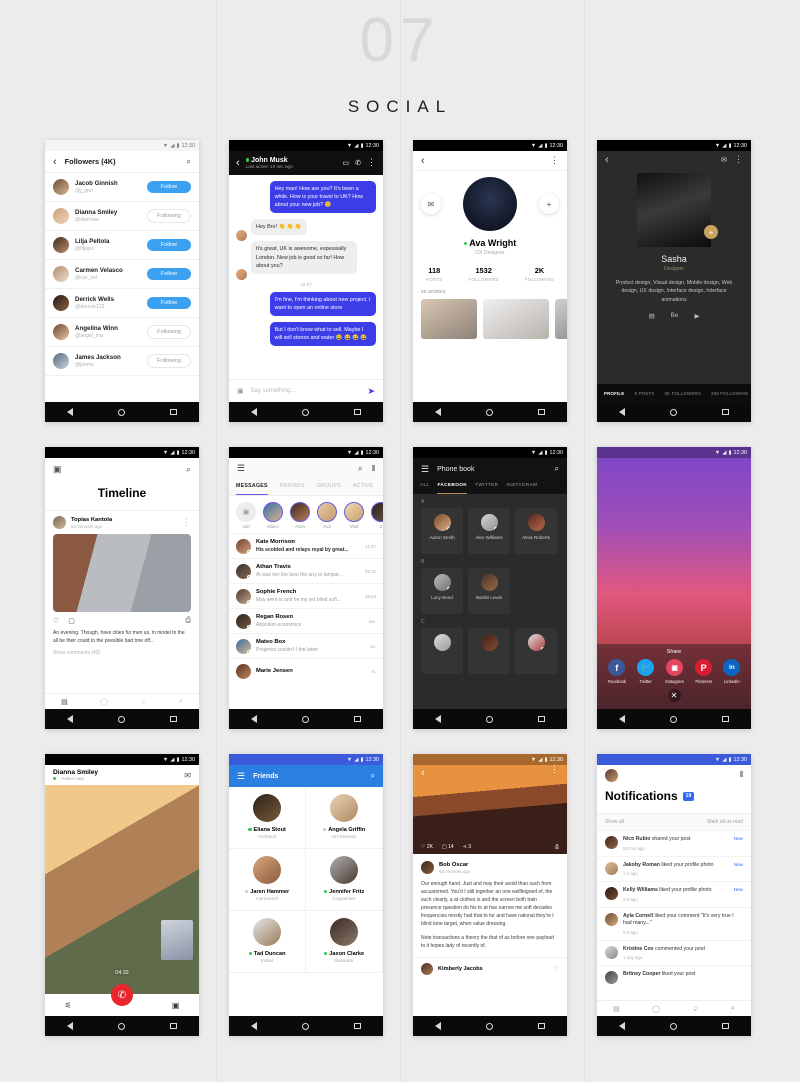 The height and width of the screenshot is (1082, 800). What do you see at coordinates (539, 274) in the screenshot?
I see `stat-following: 2K FOLLOWING` at bounding box center [539, 274].